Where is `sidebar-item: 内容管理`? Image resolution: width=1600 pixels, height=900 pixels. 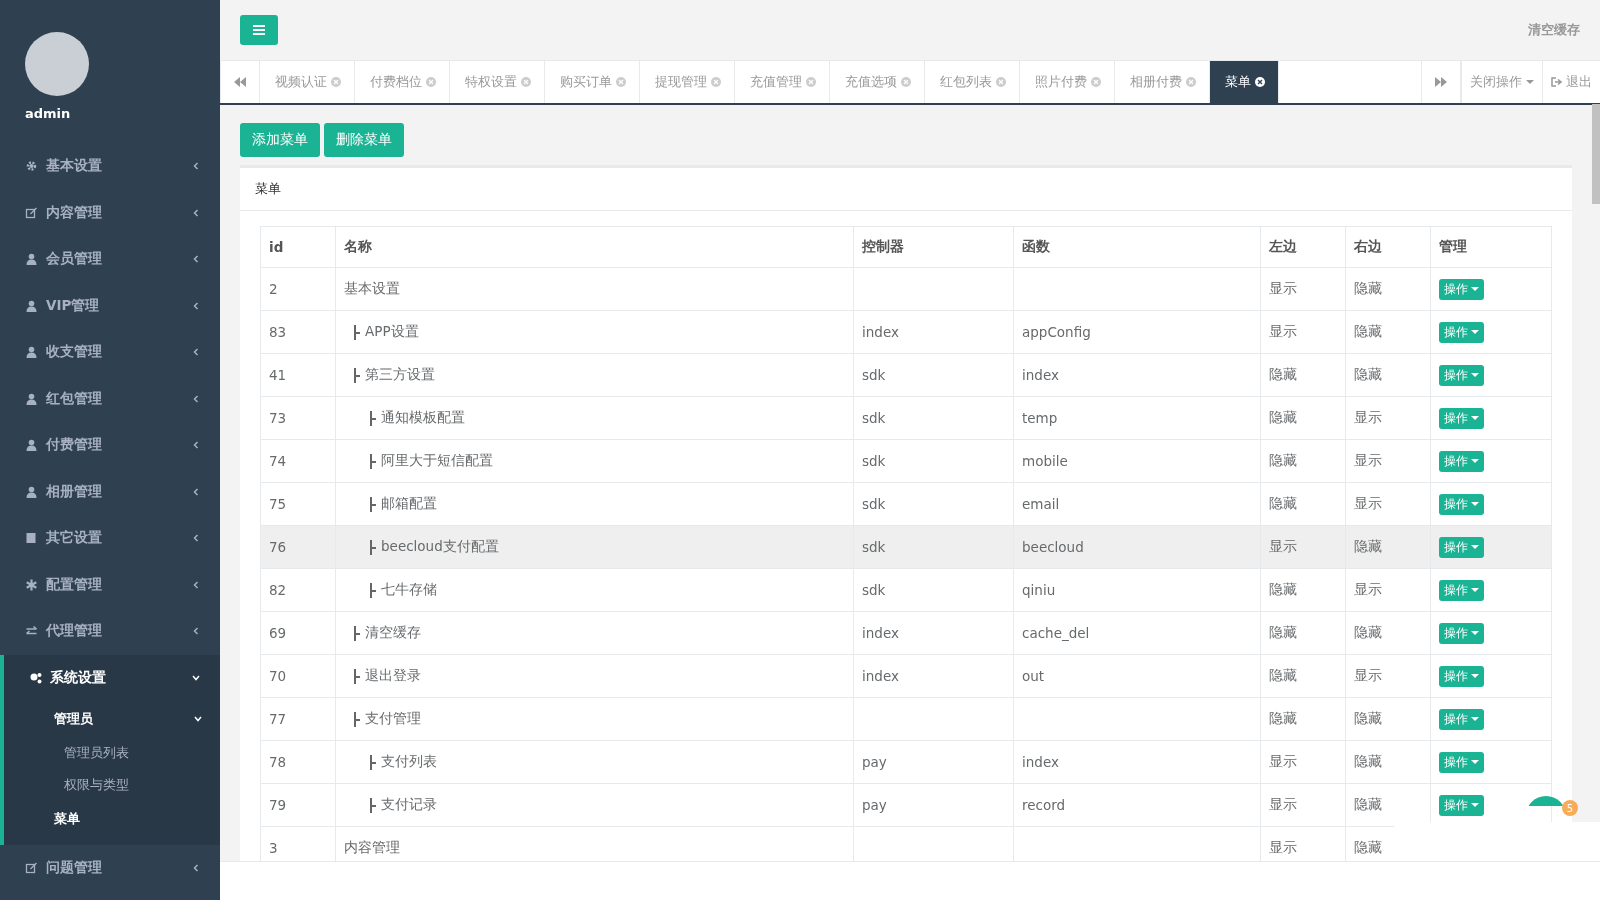 sidebar-item: 内容管理 is located at coordinates (110, 212).